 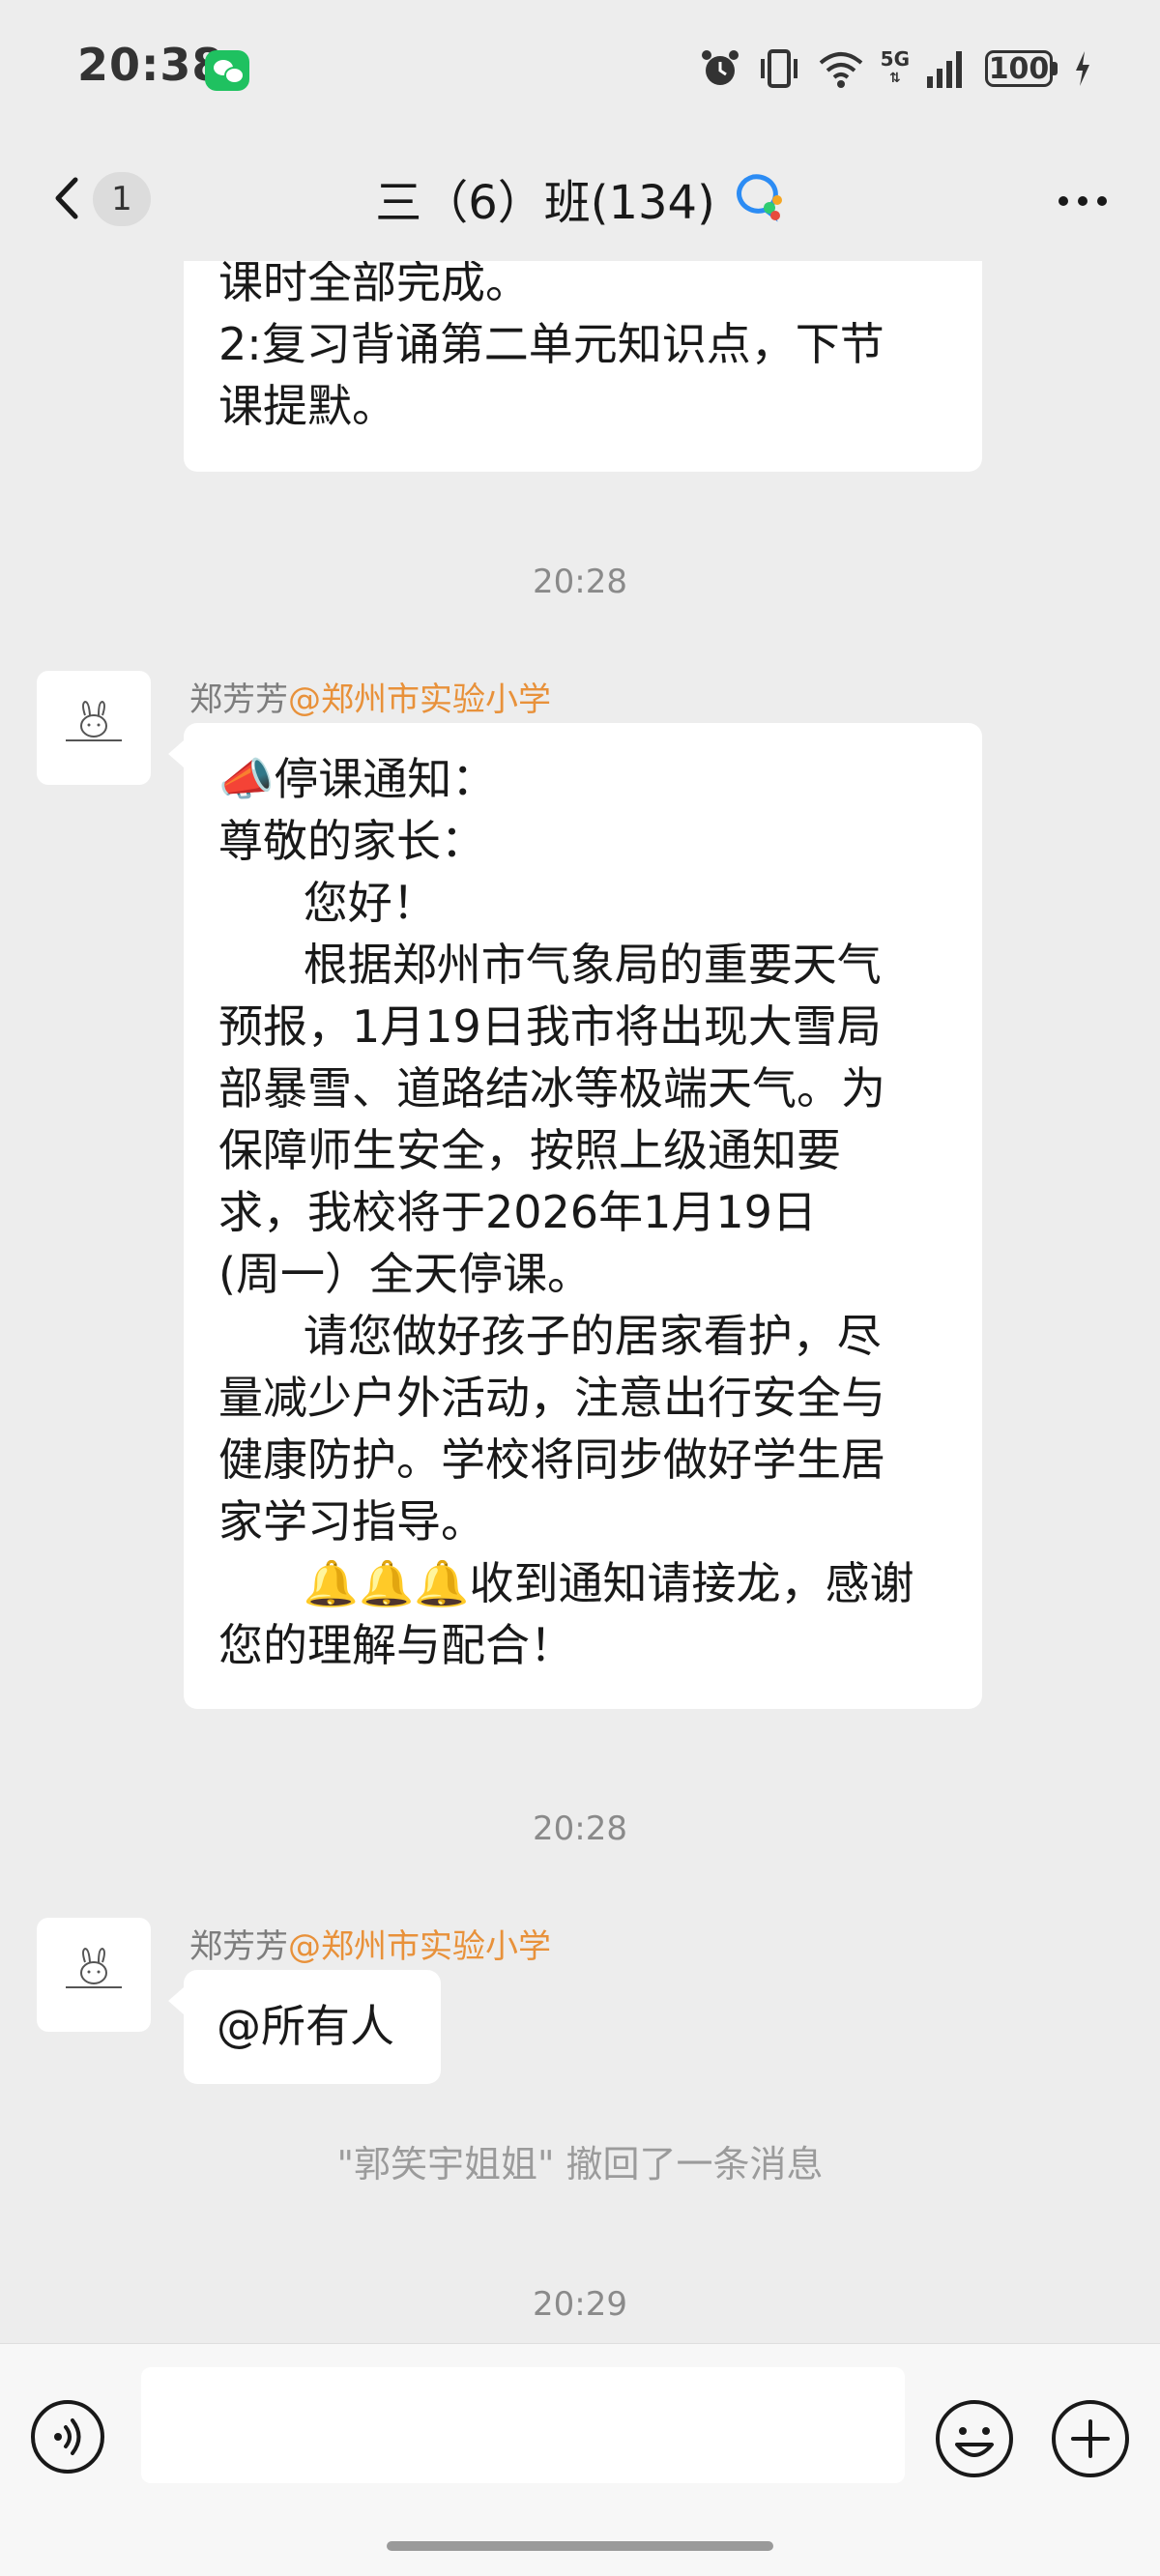 What do you see at coordinates (352, 841) in the screenshot?
I see `message-line: 尊敬的家长：` at bounding box center [352, 841].